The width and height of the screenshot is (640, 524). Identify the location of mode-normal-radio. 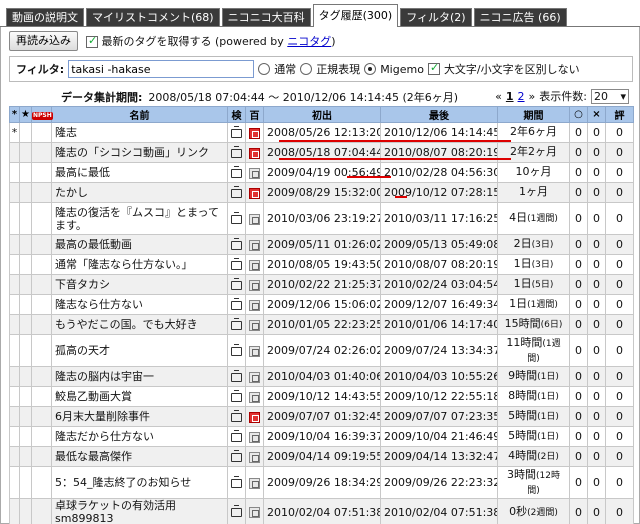
(264, 69).